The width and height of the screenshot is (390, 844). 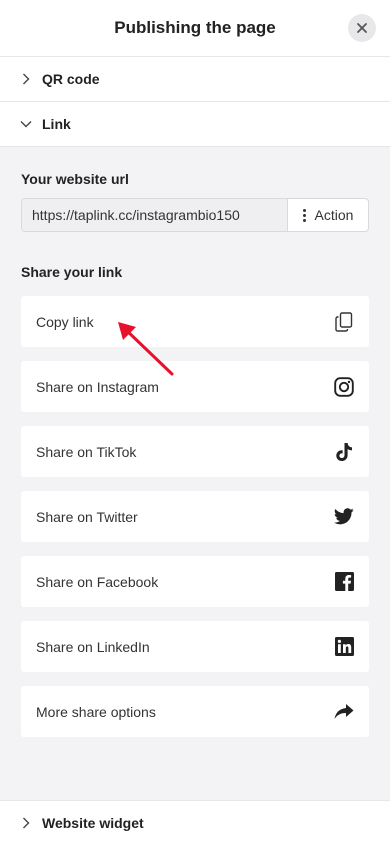 I want to click on linkedin-icon, so click(x=344, y=647).